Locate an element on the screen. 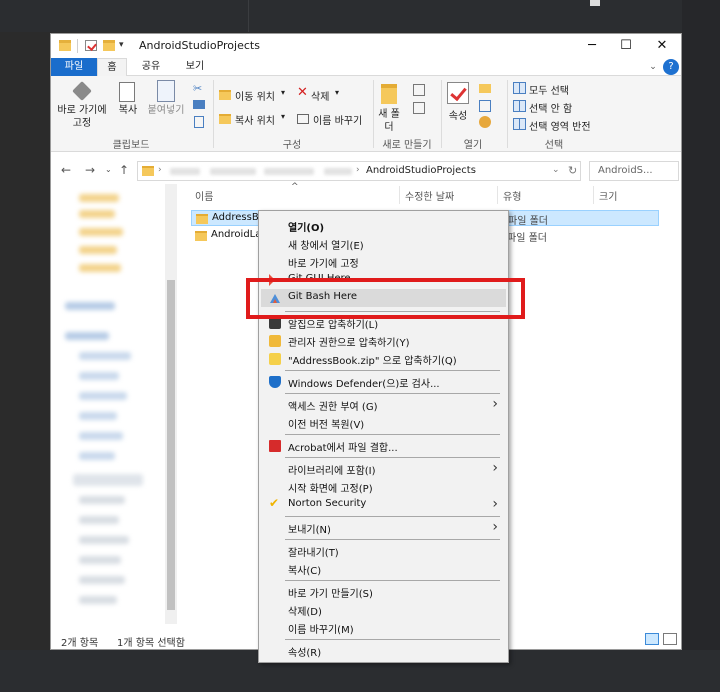 The height and width of the screenshot is (692, 720). properties-button: 속성 is located at coordinates (458, 116).